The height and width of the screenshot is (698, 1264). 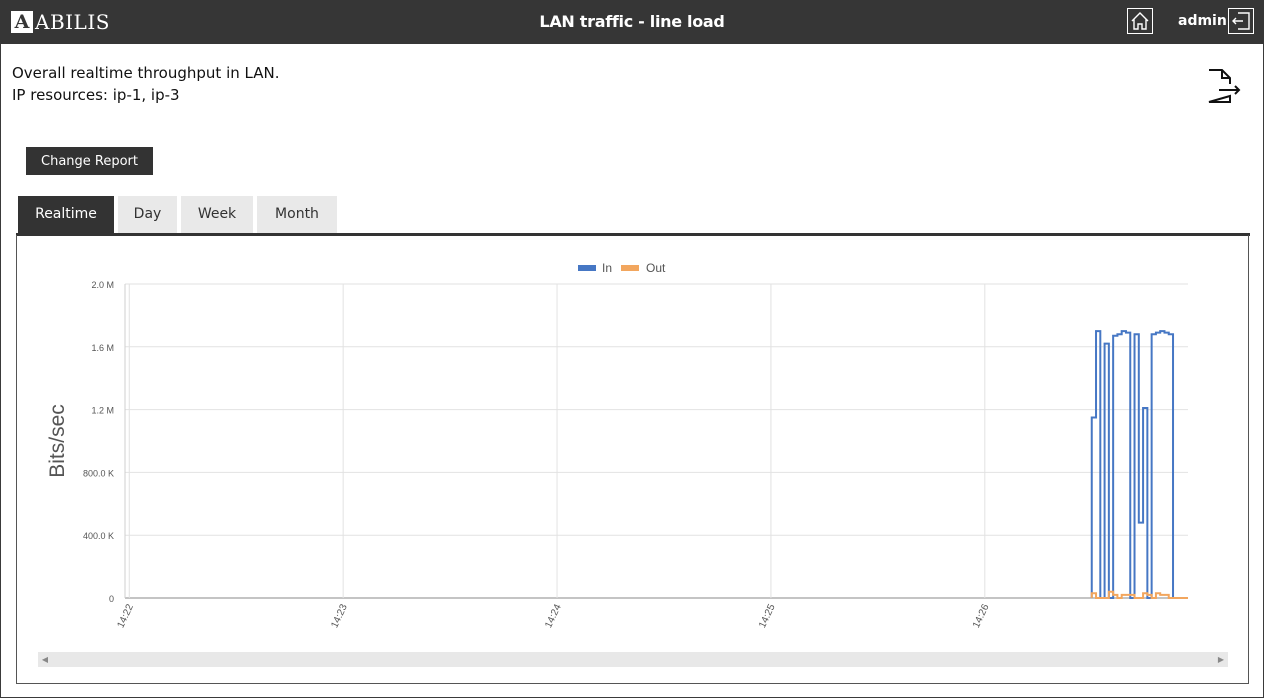 I want to click on home-button, so click(x=1140, y=21).